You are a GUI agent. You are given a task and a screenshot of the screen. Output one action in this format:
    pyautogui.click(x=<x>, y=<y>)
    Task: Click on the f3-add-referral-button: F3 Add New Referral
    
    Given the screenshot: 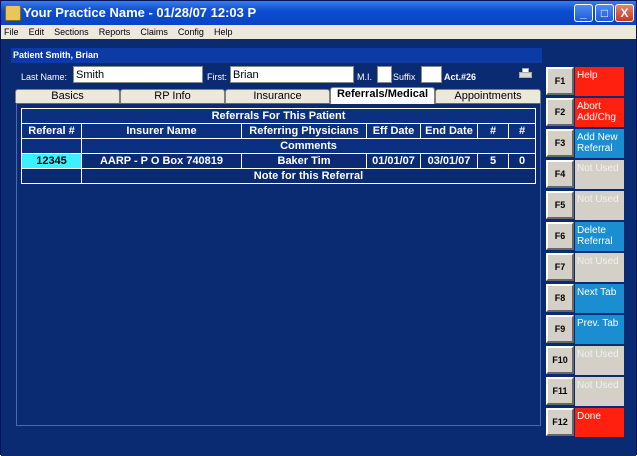 What is the action you would take?
    pyautogui.click(x=585, y=143)
    